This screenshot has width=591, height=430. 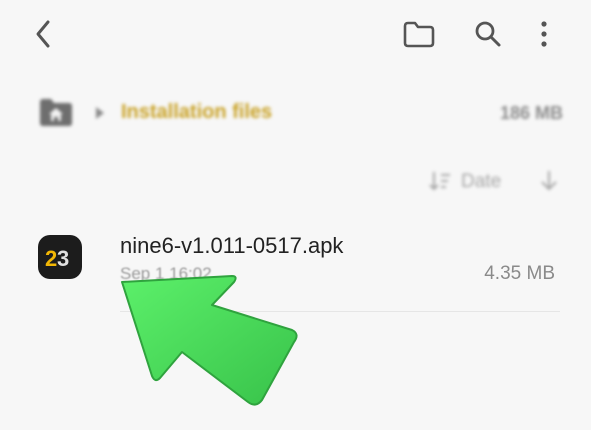 What do you see at coordinates (488, 34) in the screenshot?
I see `search-icon` at bounding box center [488, 34].